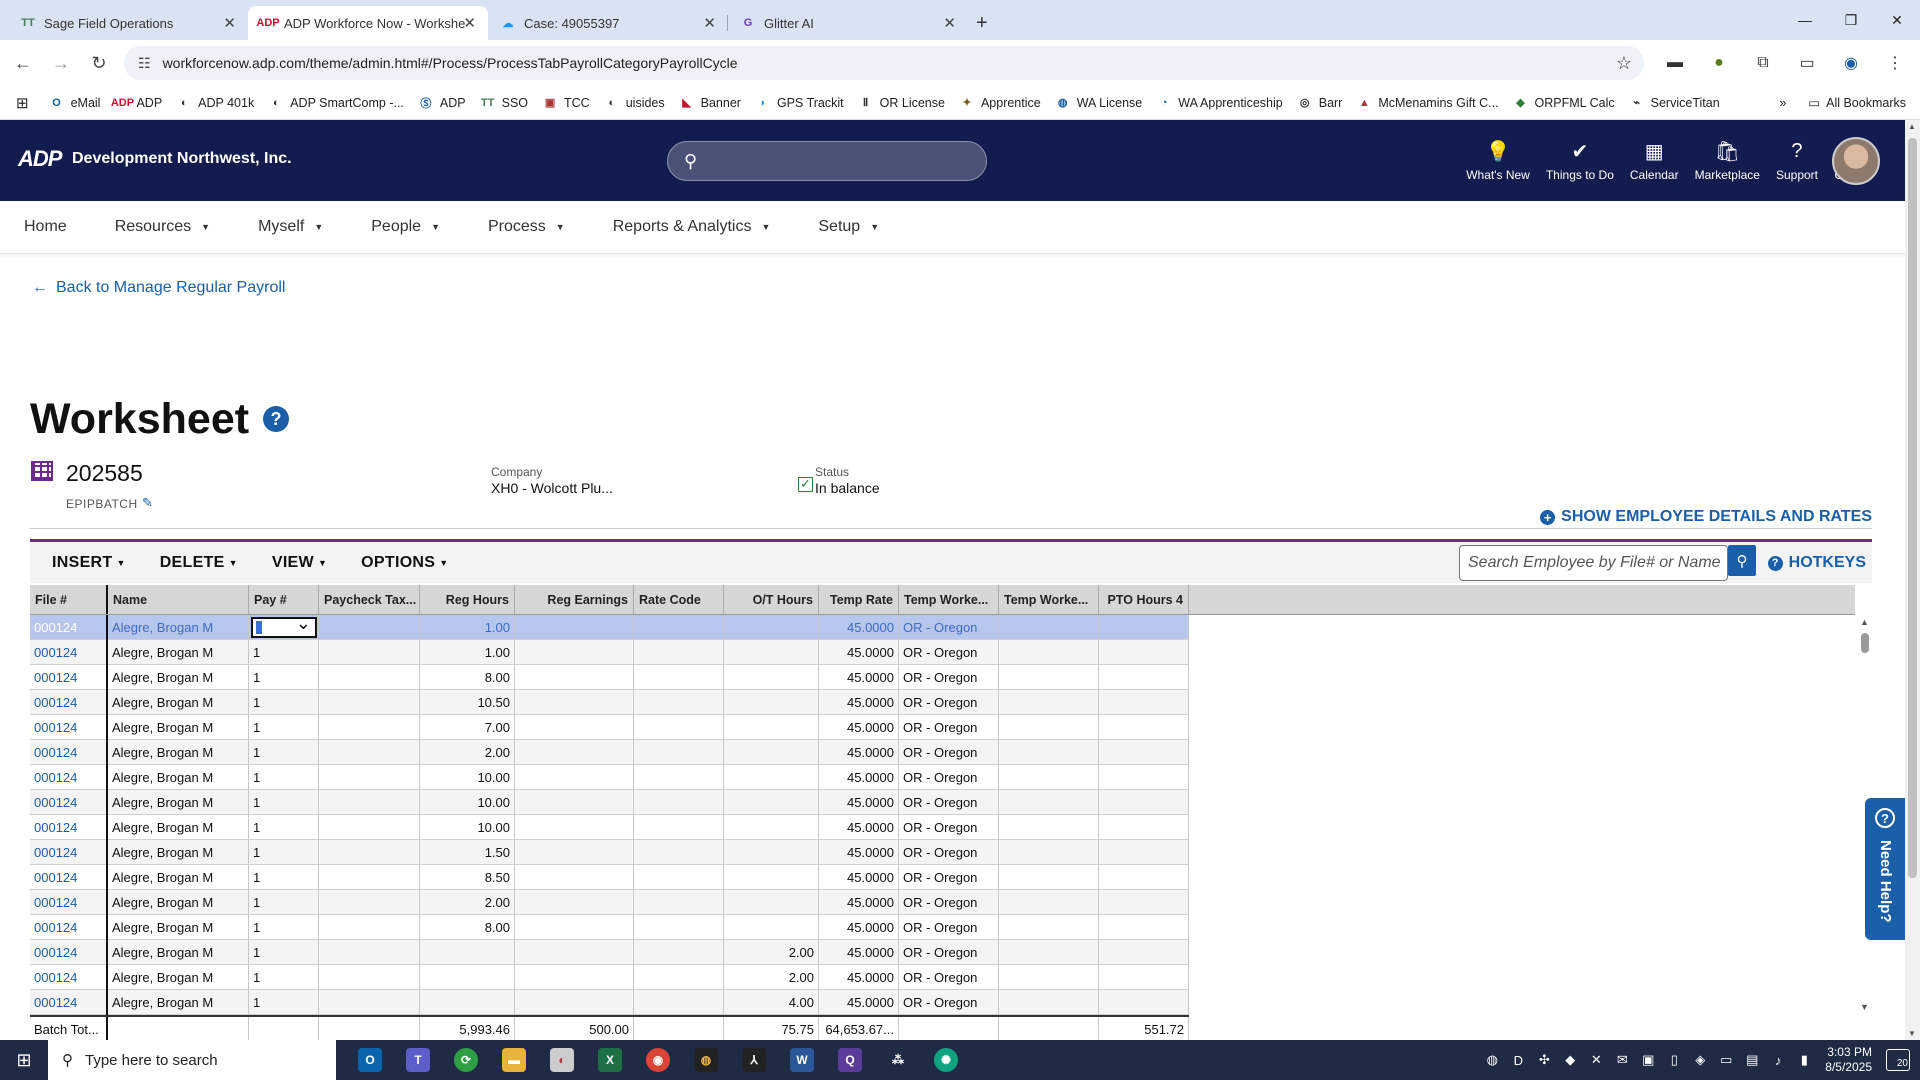  I want to click on bookmark-item: ◐ ADP 401k, so click(215, 103).